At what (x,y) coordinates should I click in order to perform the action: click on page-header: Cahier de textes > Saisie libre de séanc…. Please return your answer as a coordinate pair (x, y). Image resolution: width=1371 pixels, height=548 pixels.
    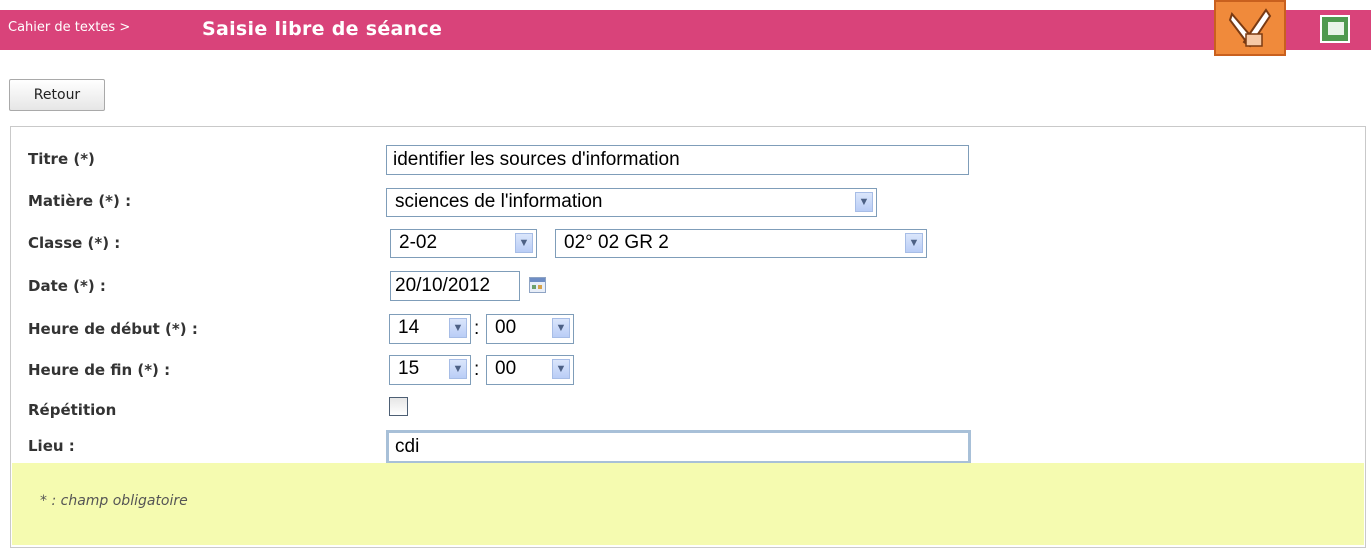
    Looking at the image, I should click on (685, 30).